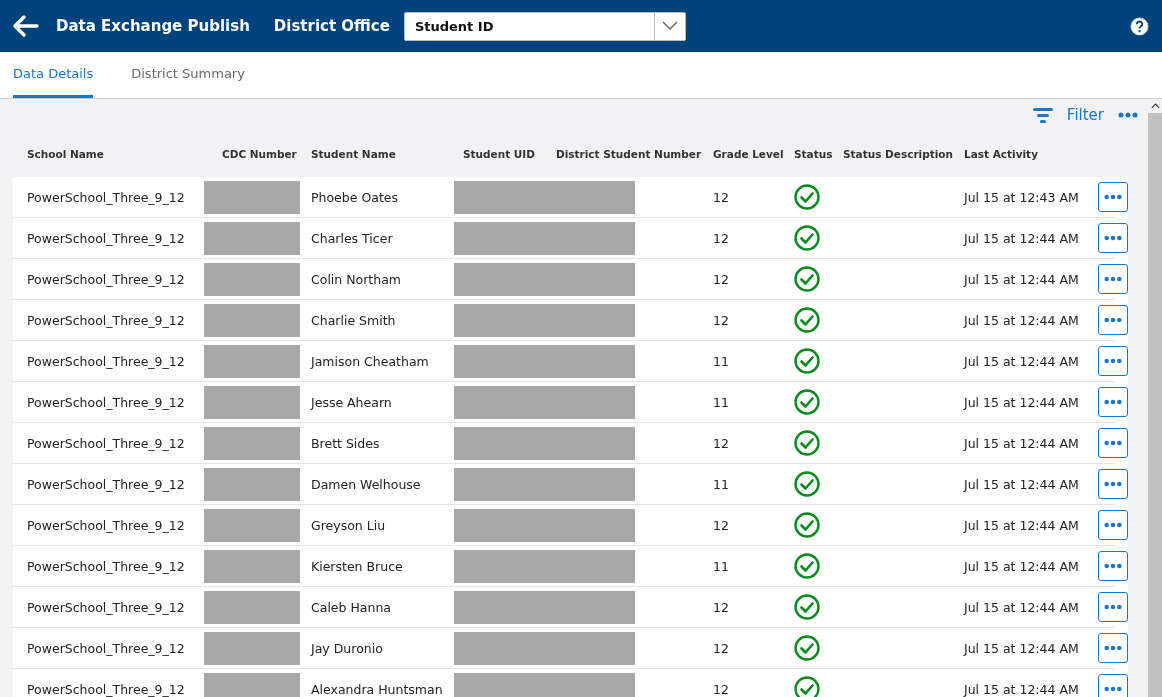 This screenshot has height=697, width=1162. Describe the element at coordinates (818, 154) in the screenshot. I see `column-header: Status` at that location.